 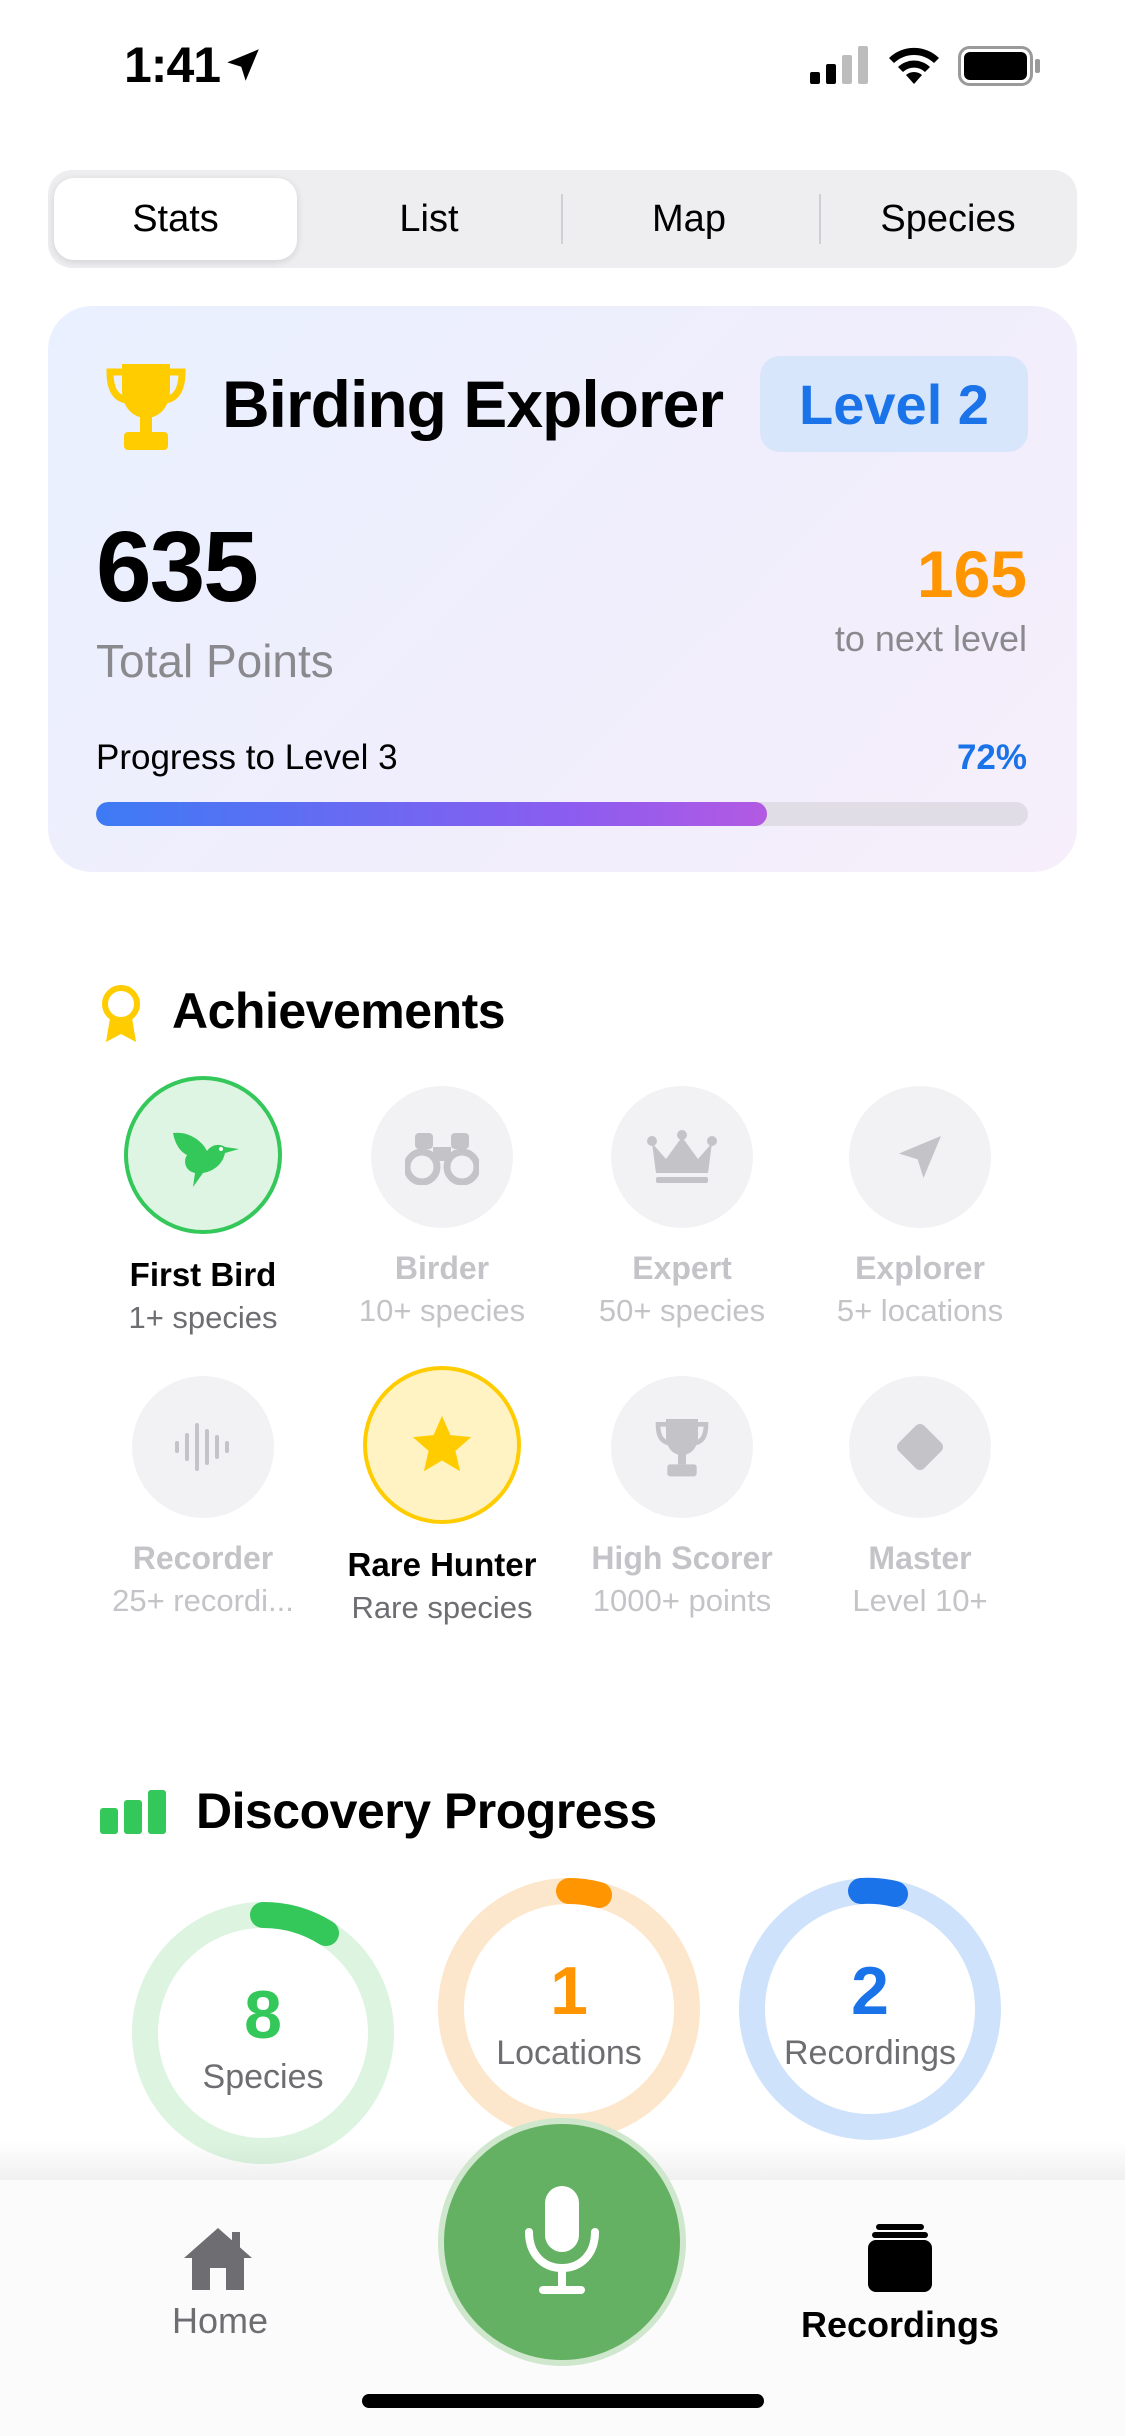 What do you see at coordinates (991, 757) in the screenshot?
I see `progress-percent: 72%` at bounding box center [991, 757].